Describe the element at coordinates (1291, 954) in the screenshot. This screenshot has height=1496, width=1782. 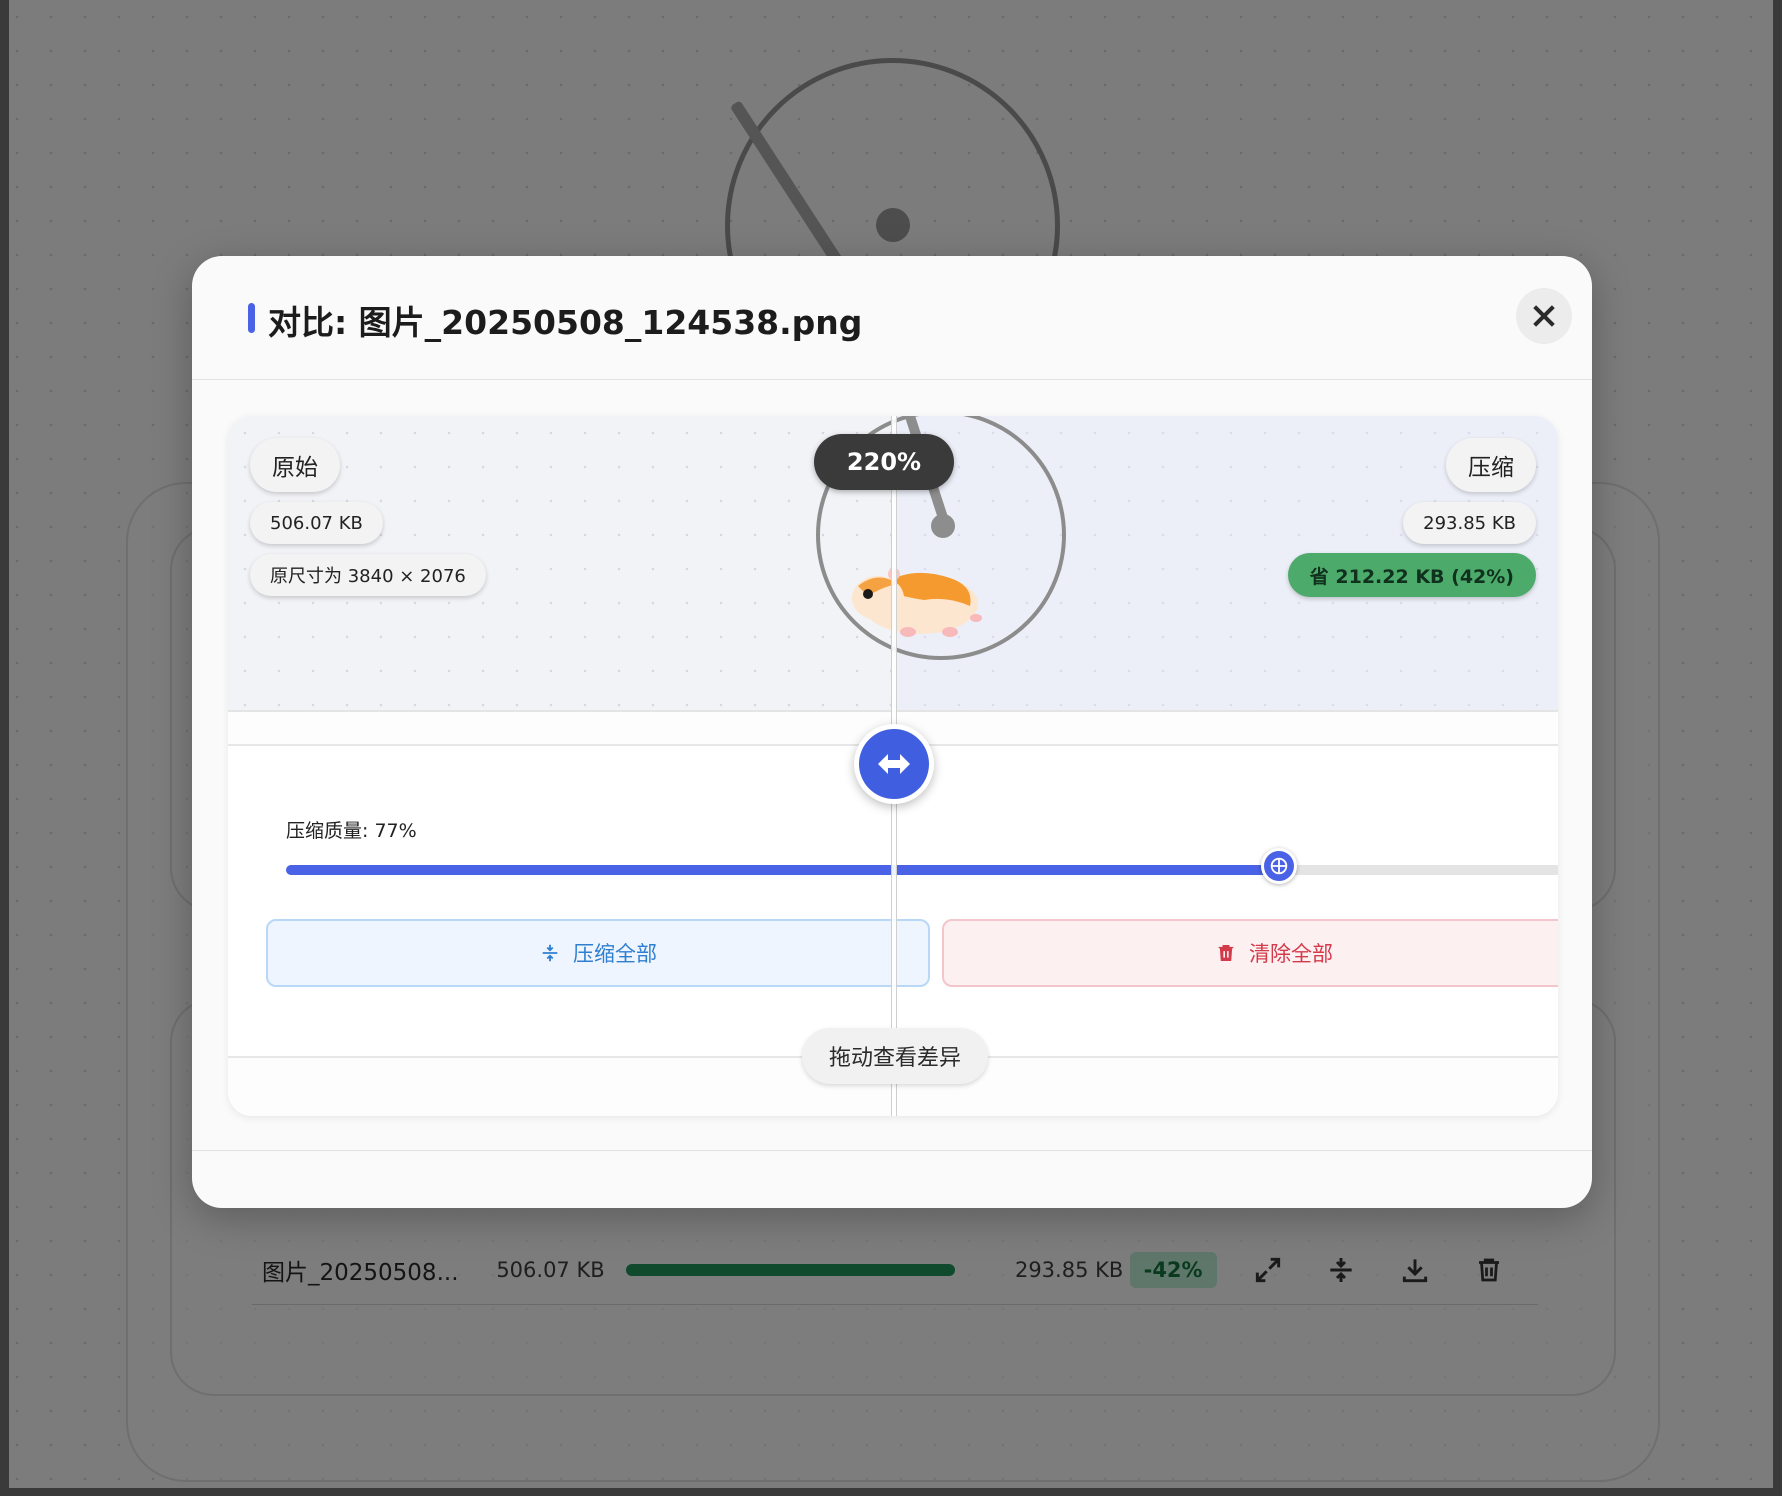
I see `clear-all-label: 清除全部` at that location.